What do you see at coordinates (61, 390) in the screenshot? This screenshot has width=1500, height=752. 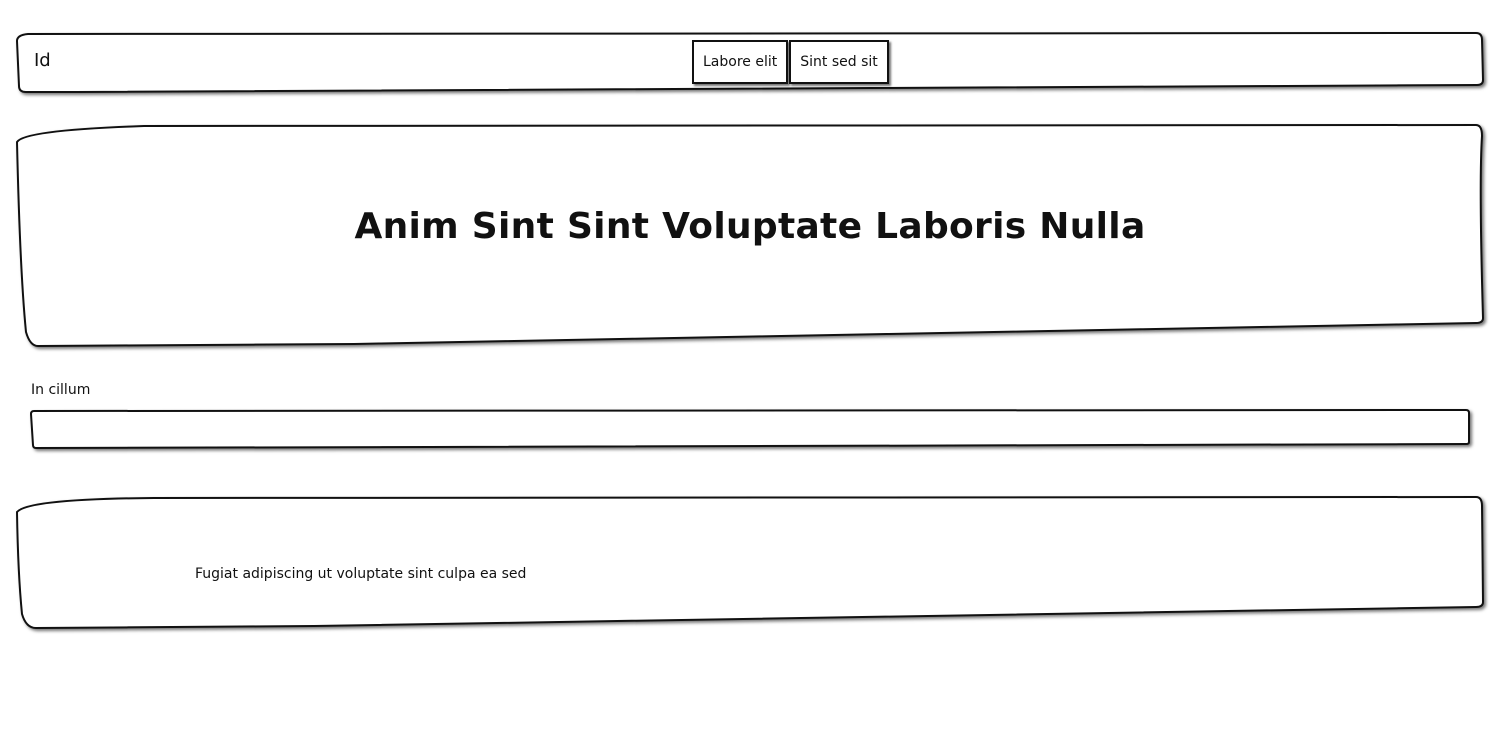 I see `field-label: In cillum` at bounding box center [61, 390].